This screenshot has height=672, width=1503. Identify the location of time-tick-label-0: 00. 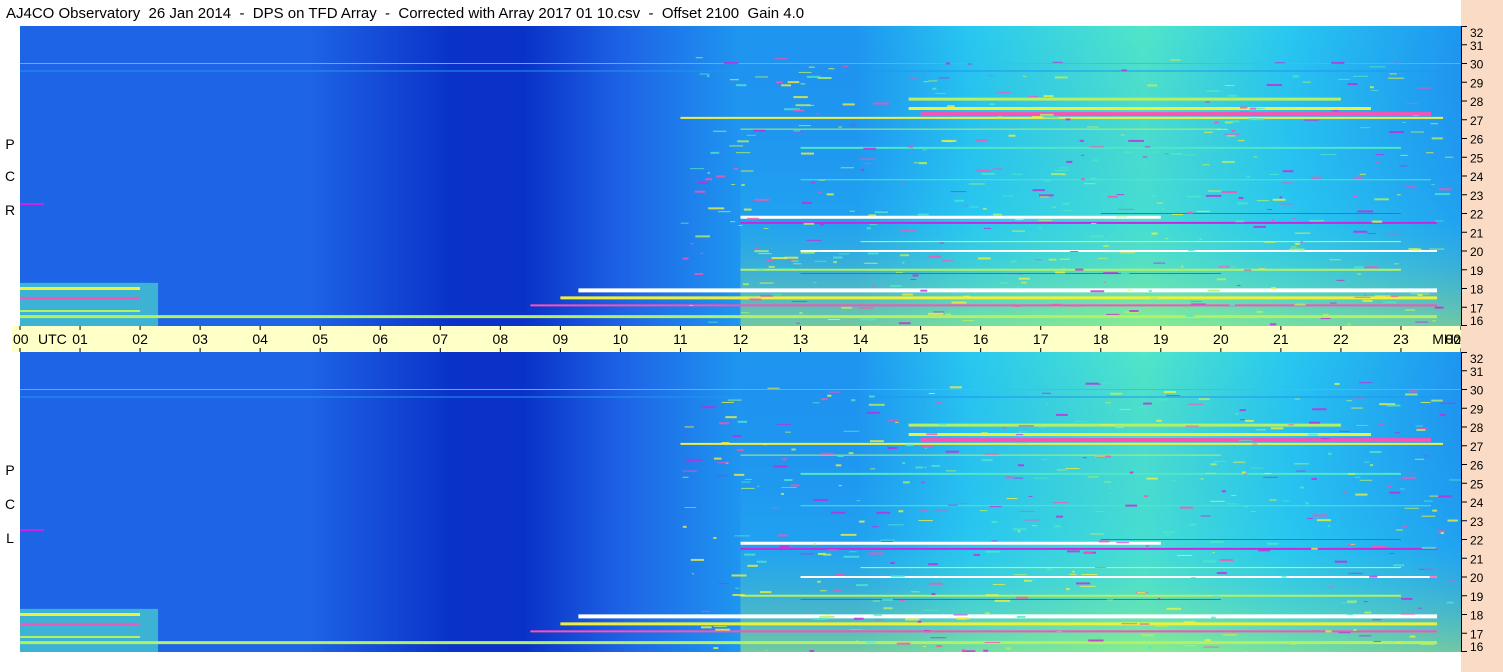
(21, 339).